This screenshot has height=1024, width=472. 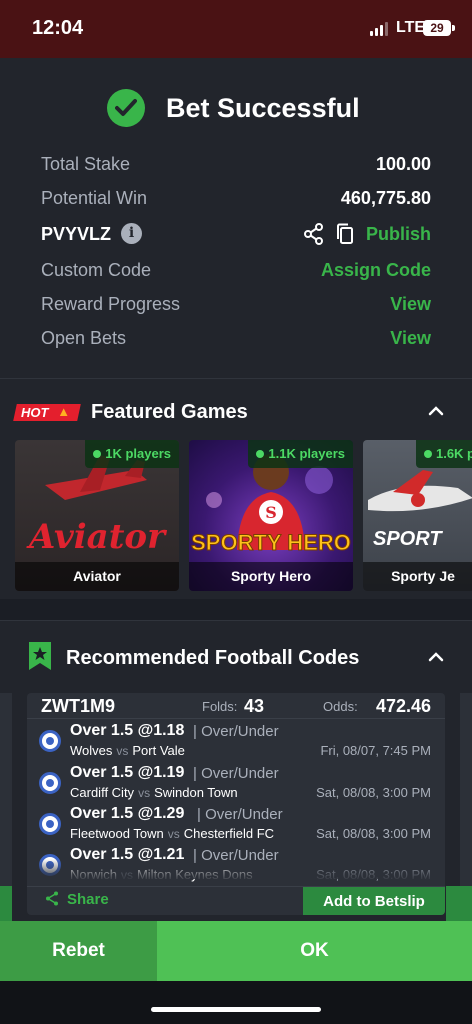 I want to click on selection-teams: Cardiff City vs Swindon Town, so click(x=154, y=792).